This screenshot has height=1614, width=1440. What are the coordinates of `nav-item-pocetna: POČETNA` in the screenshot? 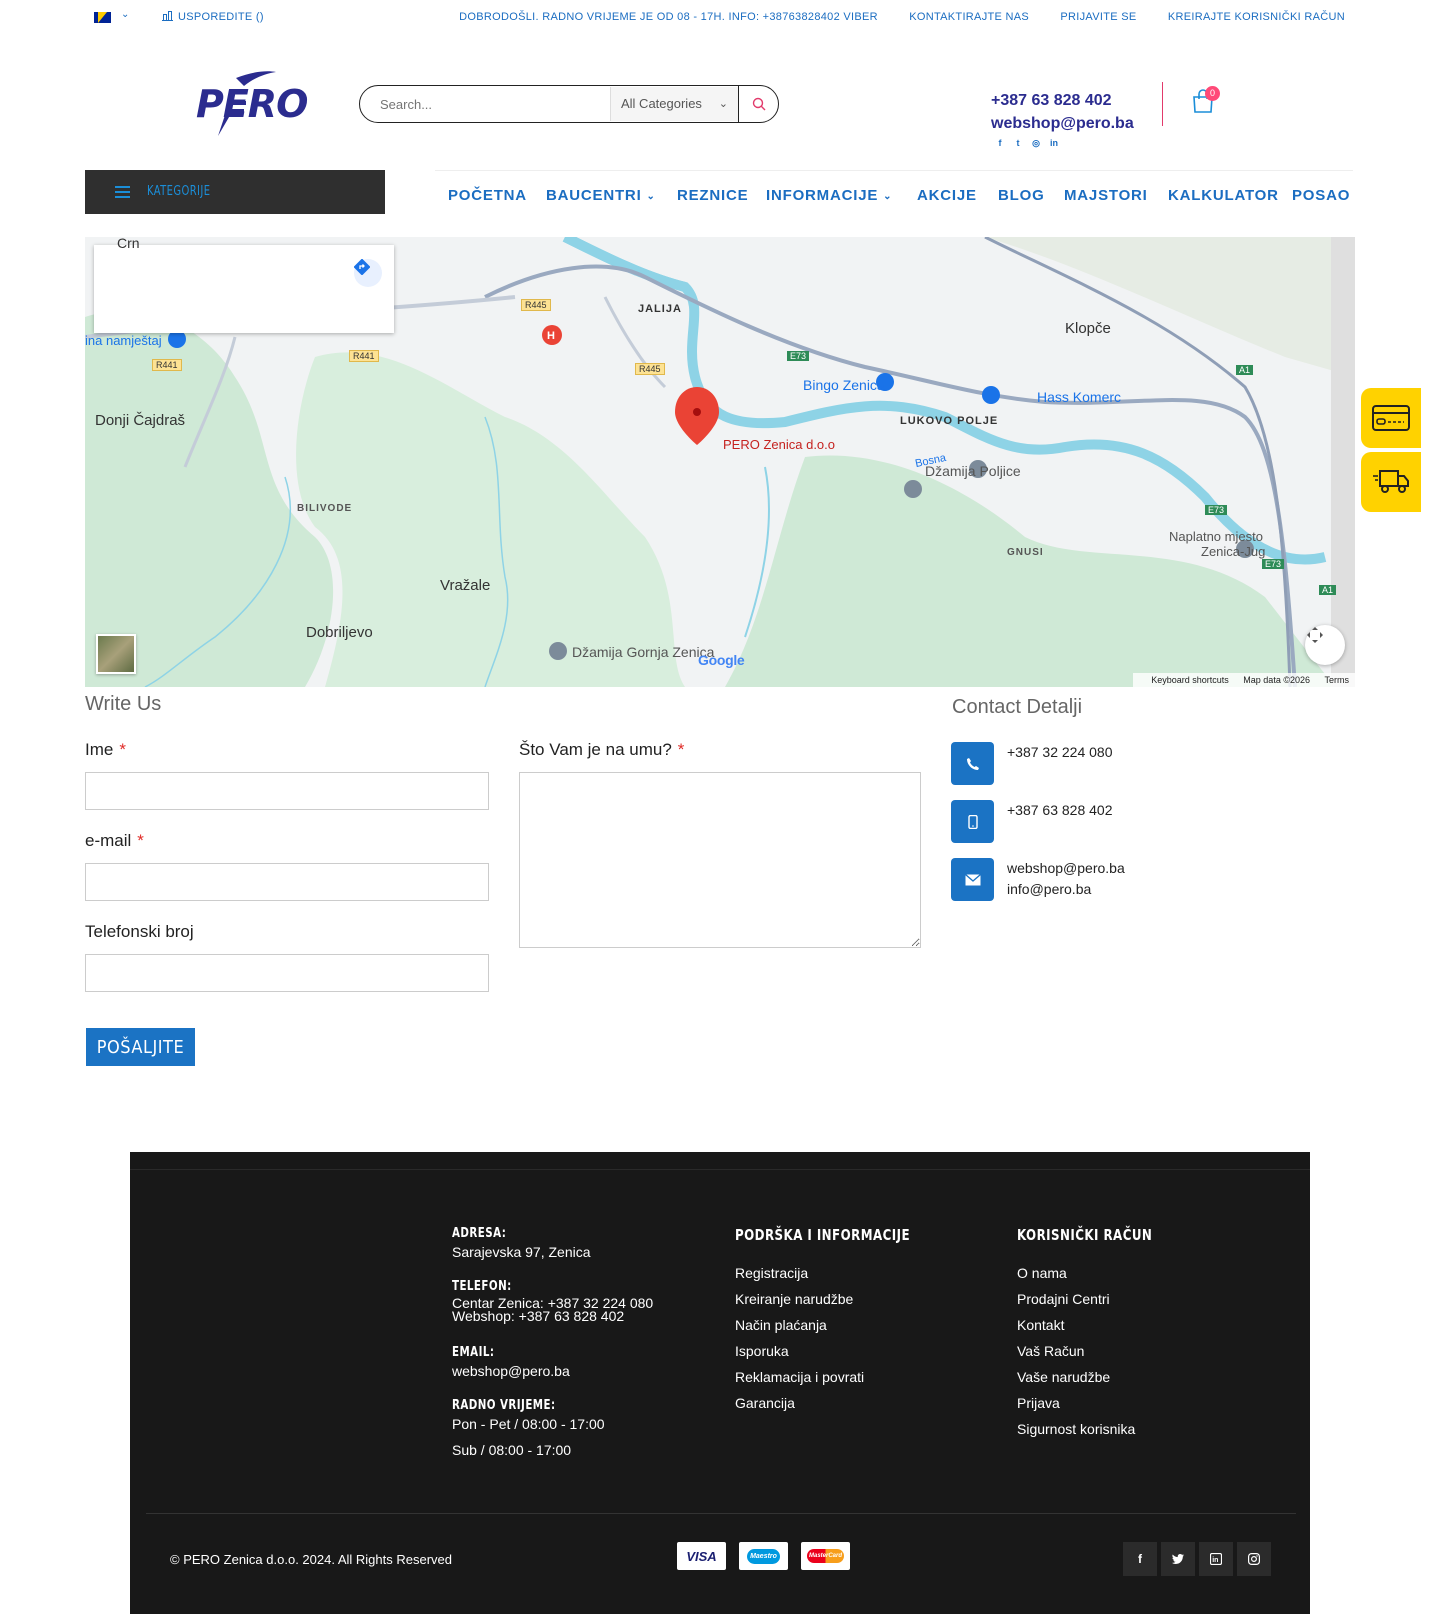 It's located at (487, 195).